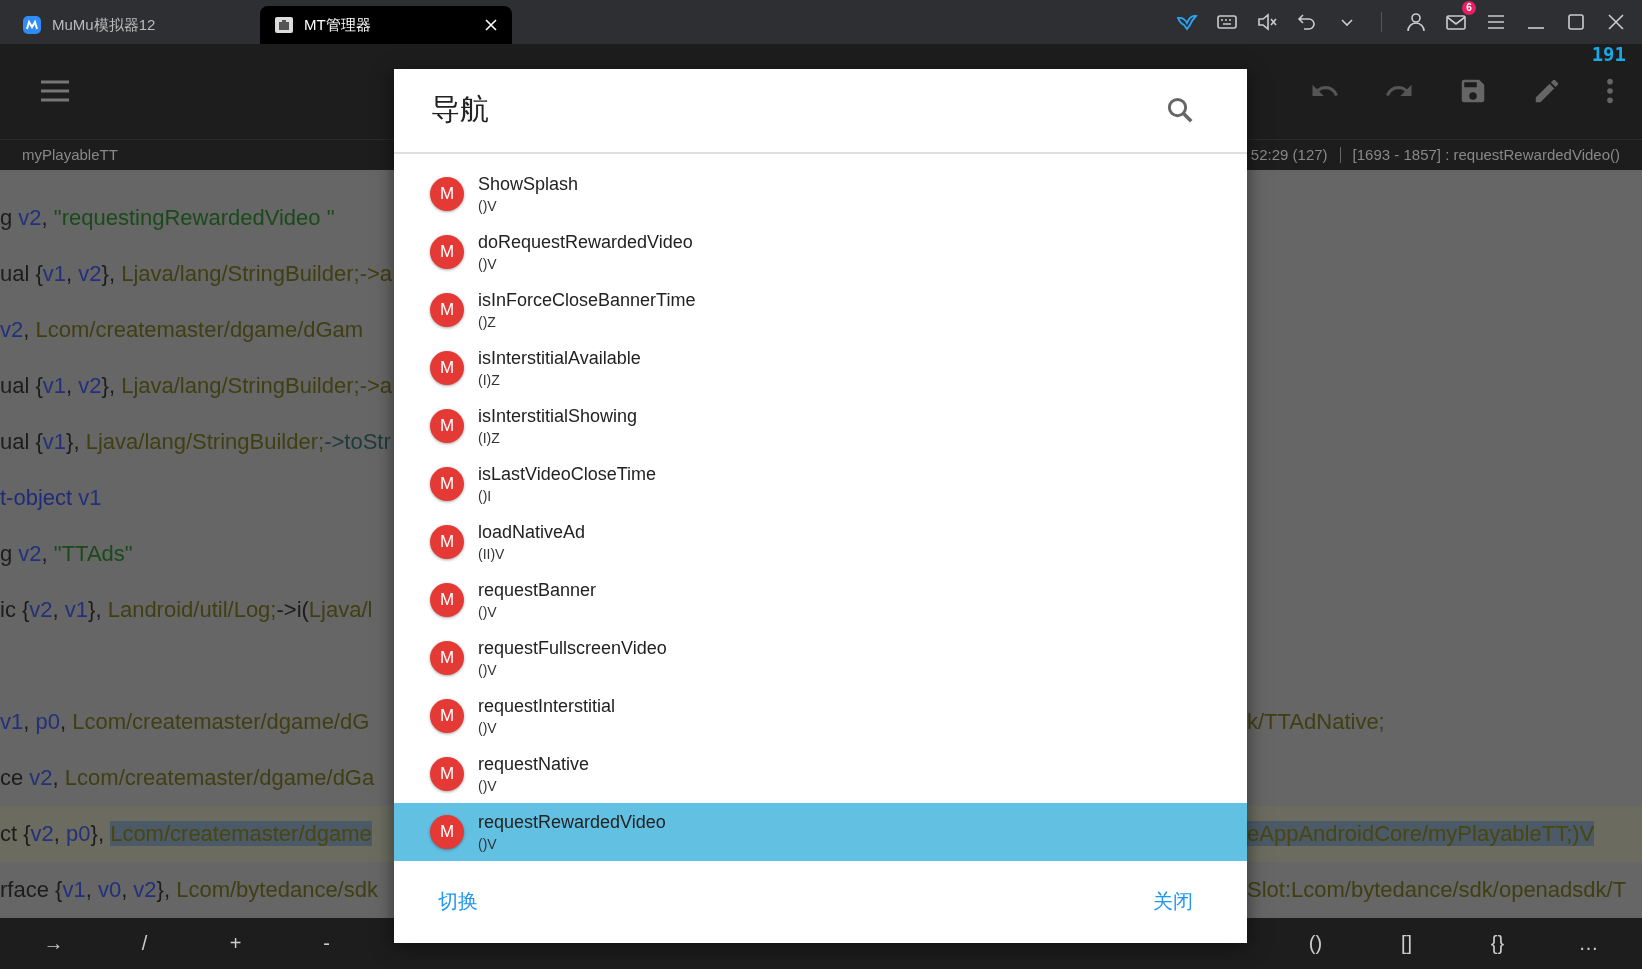 Image resolution: width=1642 pixels, height=969 pixels. Describe the element at coordinates (1610, 91) in the screenshot. I see `more-icon` at that location.